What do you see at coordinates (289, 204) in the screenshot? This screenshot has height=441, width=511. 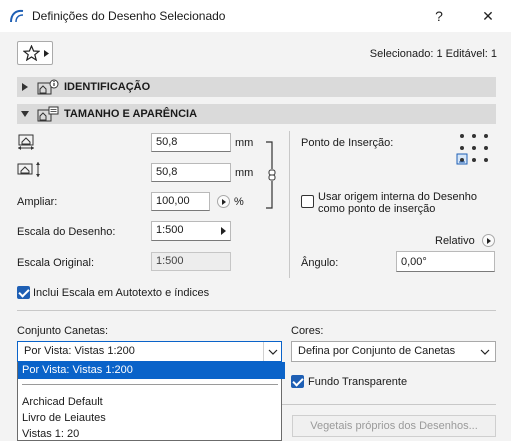 I see `column-divider` at bounding box center [289, 204].